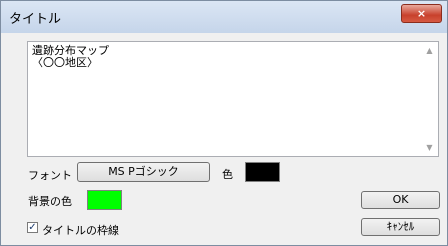  Describe the element at coordinates (429, 50) in the screenshot. I see `scroll-up-arrow-icon: ▲` at that location.